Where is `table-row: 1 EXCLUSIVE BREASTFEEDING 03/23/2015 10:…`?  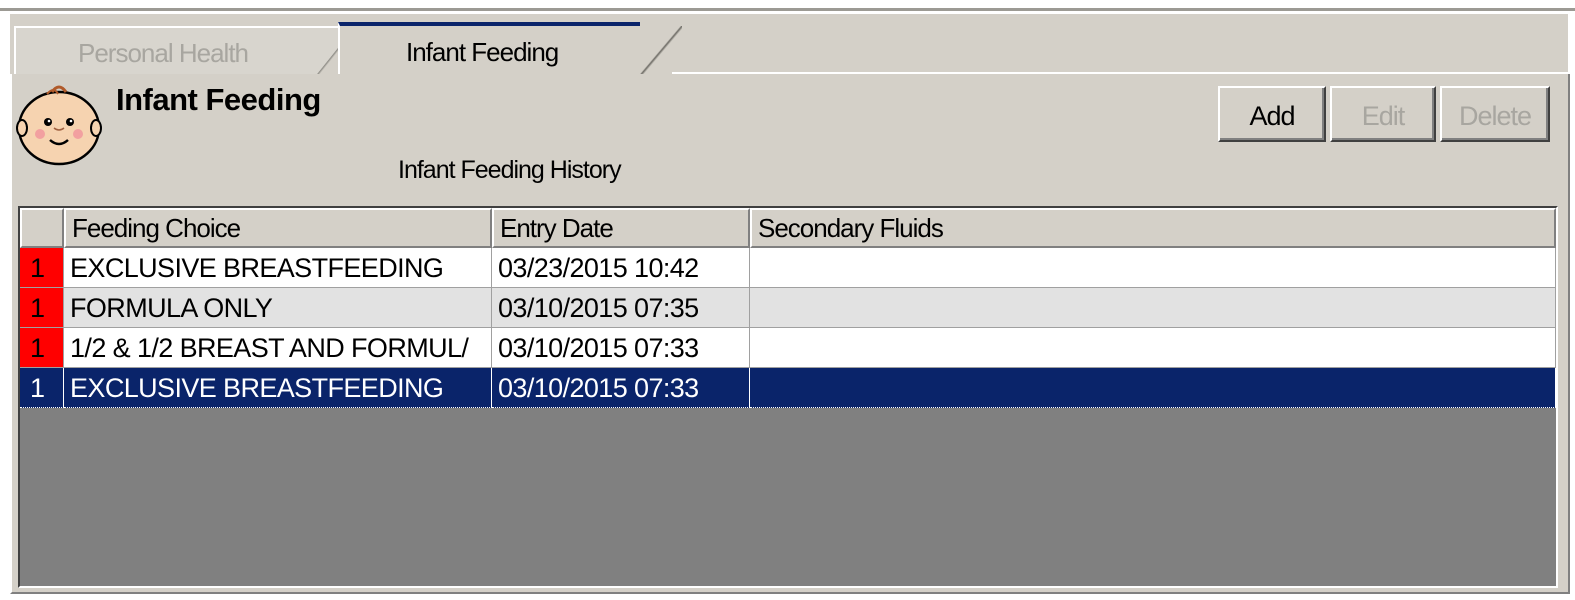 table-row: 1 EXCLUSIVE BREASTFEEDING 03/23/2015 10:… is located at coordinates (788, 268).